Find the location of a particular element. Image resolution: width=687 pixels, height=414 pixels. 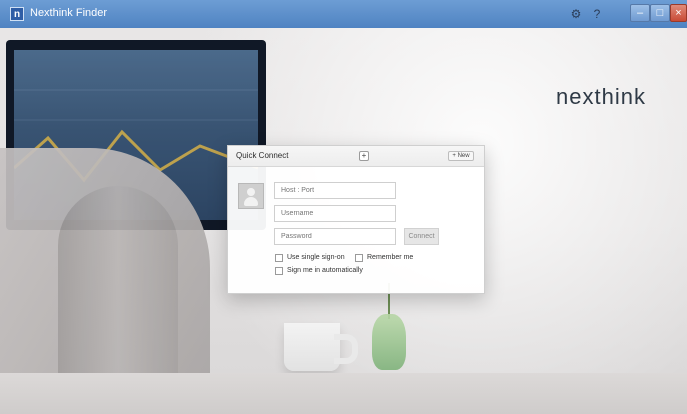

password-input is located at coordinates (335, 236).